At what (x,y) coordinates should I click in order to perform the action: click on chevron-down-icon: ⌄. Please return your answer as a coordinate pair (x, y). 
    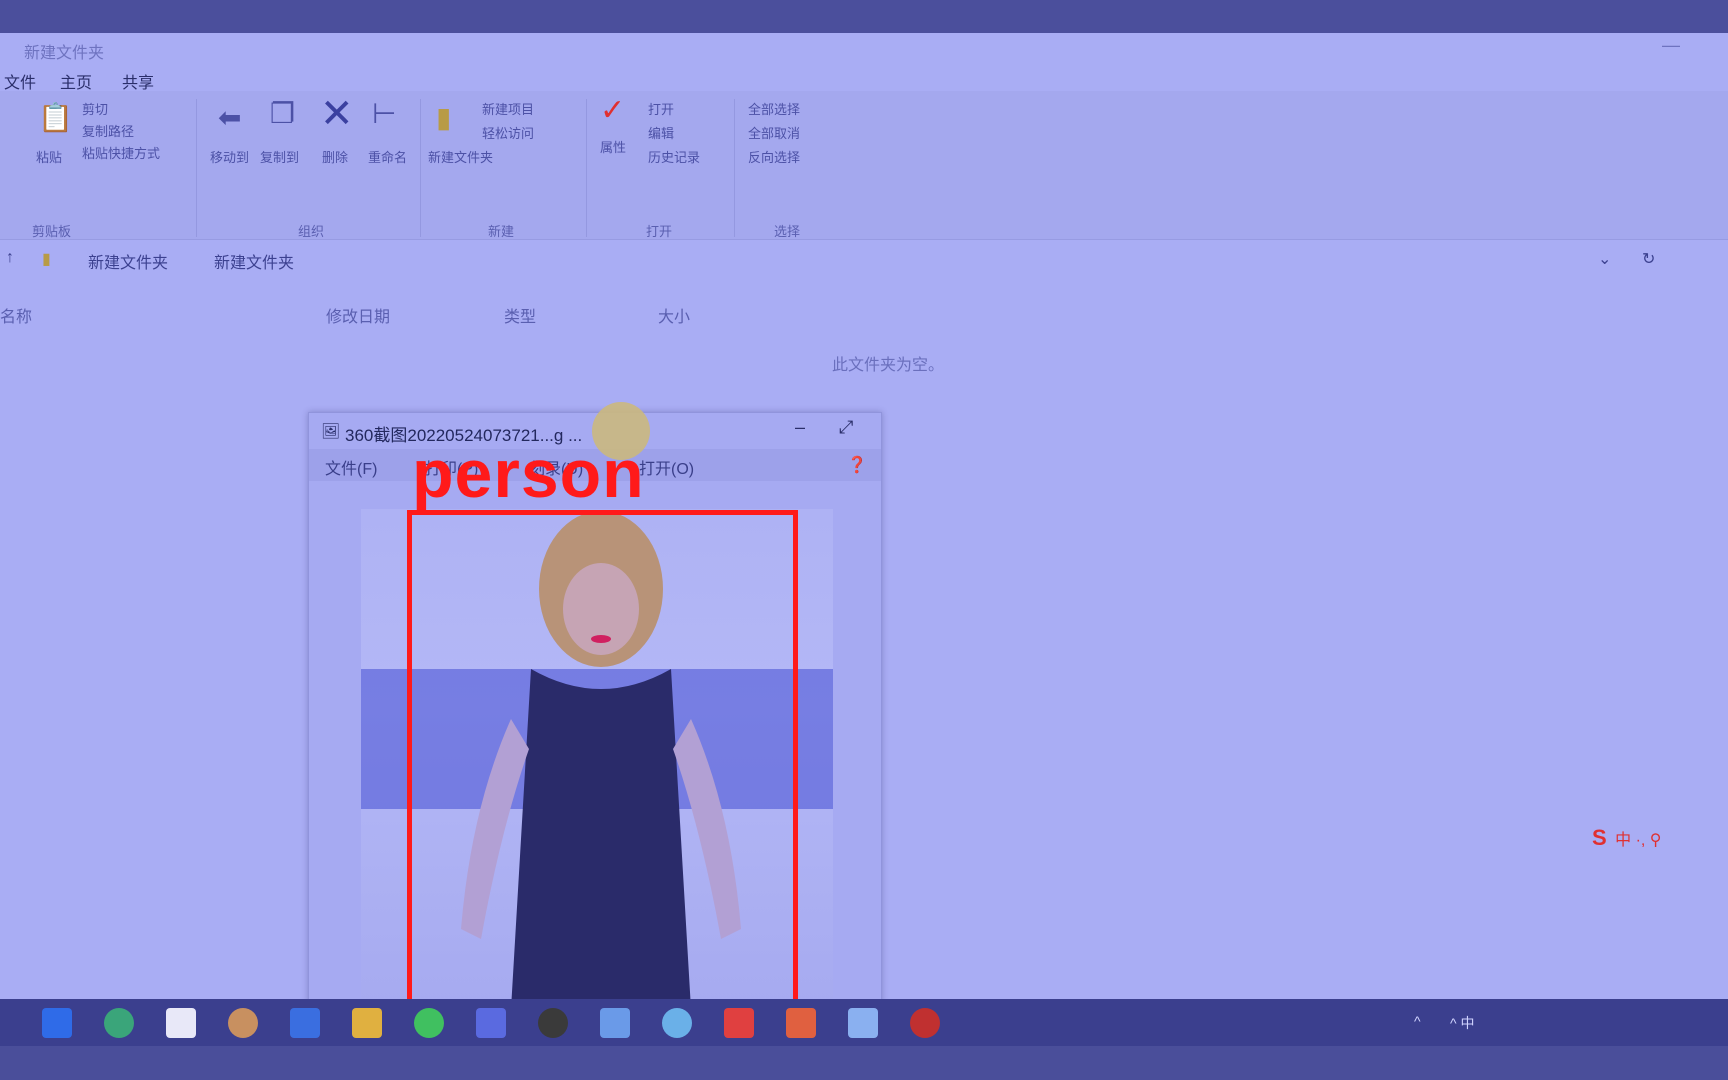
    Looking at the image, I should click on (1604, 259).